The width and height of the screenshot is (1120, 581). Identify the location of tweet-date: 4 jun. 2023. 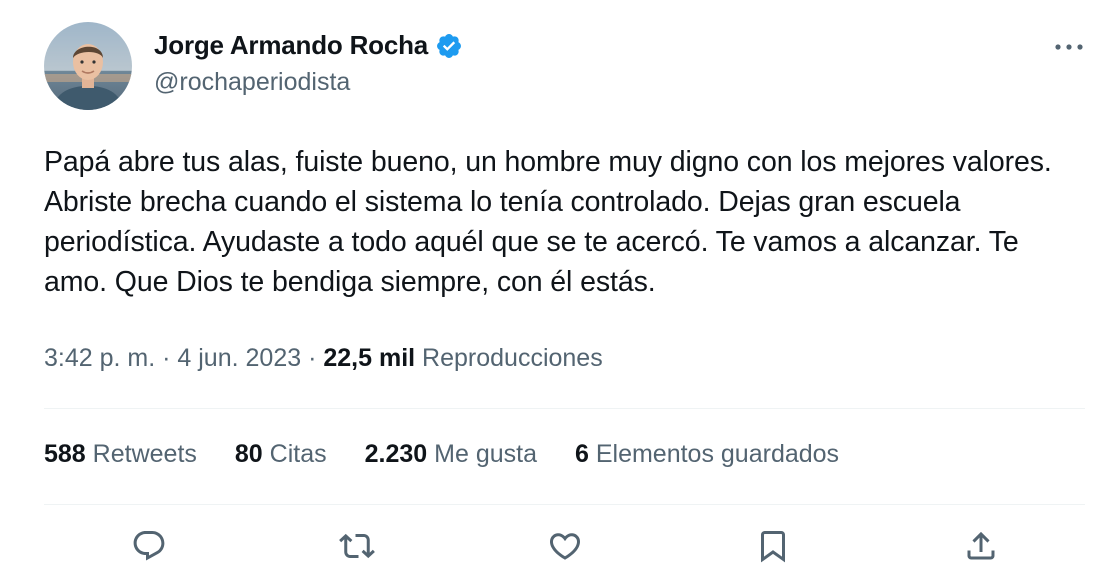
(239, 358).